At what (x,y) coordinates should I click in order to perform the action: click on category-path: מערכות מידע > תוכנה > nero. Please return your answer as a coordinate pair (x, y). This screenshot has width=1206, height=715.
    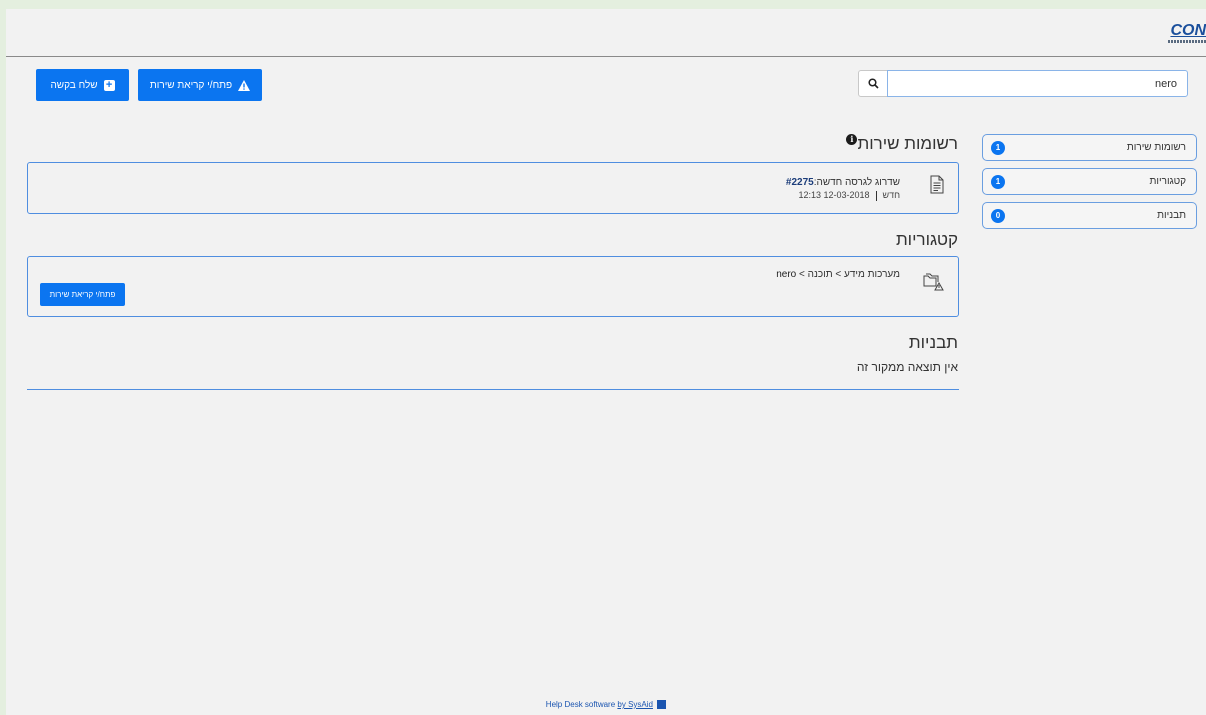
    Looking at the image, I should click on (838, 274).